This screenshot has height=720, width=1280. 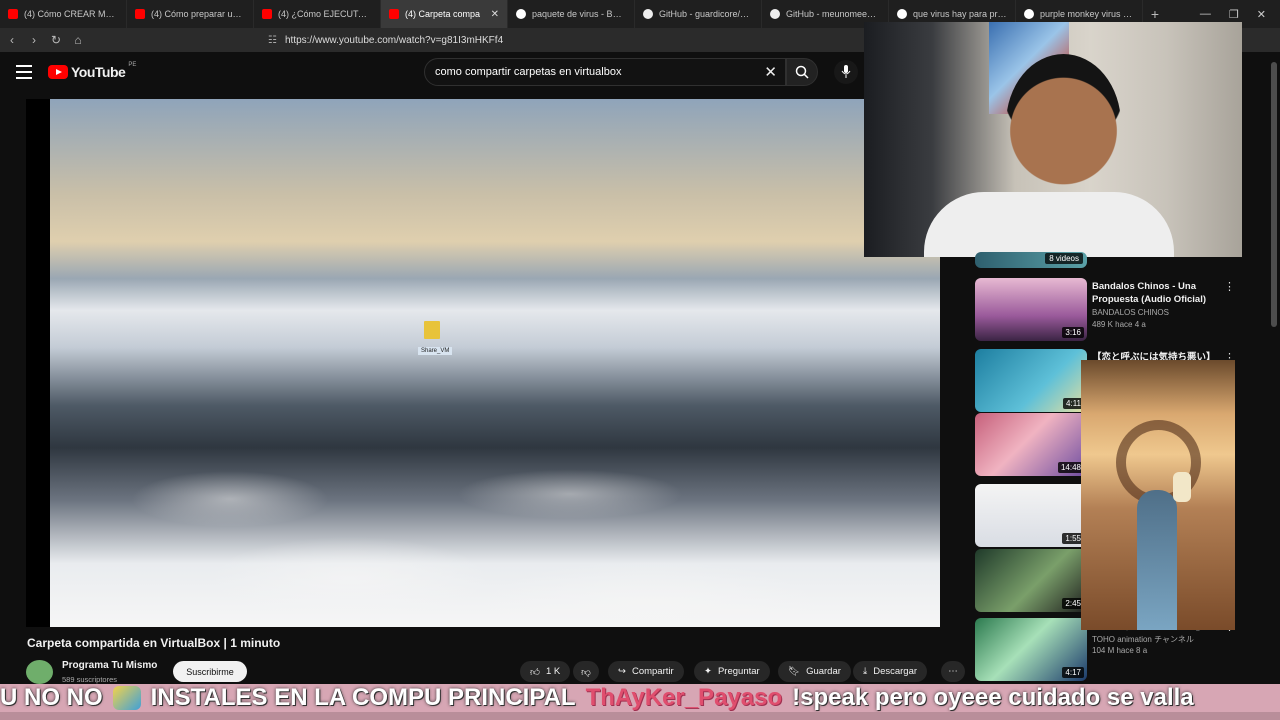 What do you see at coordinates (640, 716) in the screenshot?
I see `os-taskbar` at bounding box center [640, 716].